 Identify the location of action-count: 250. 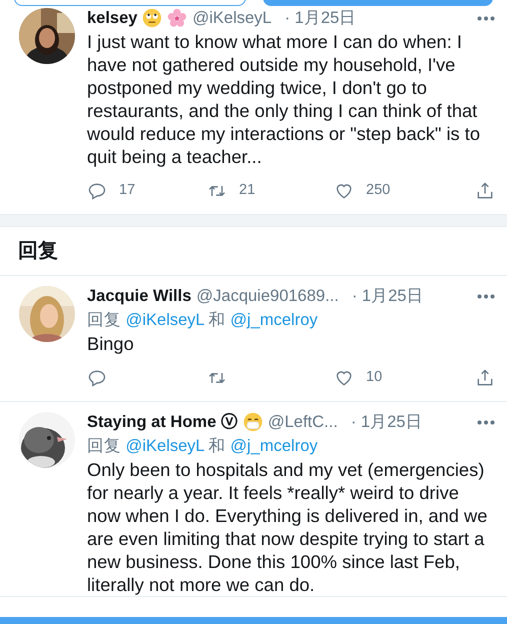
(378, 190).